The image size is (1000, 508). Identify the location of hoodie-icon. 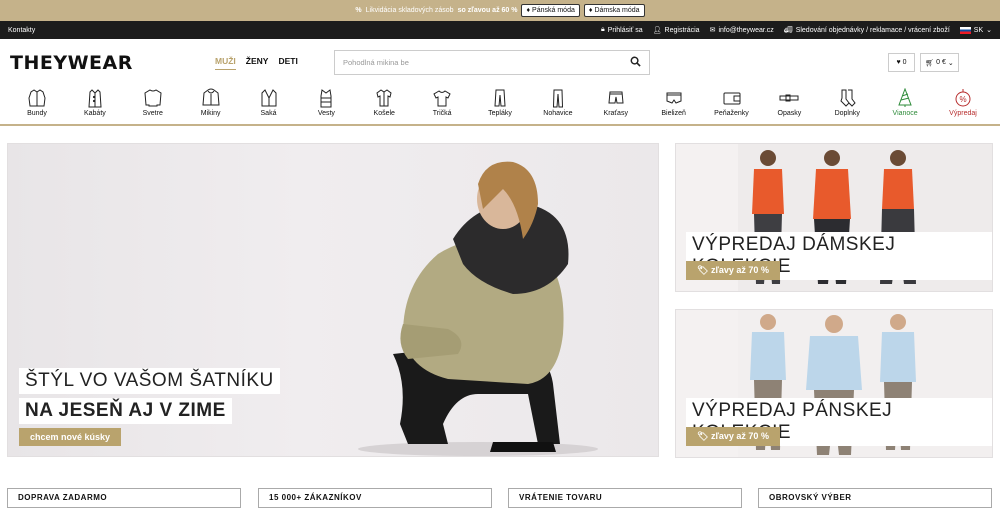
(211, 98).